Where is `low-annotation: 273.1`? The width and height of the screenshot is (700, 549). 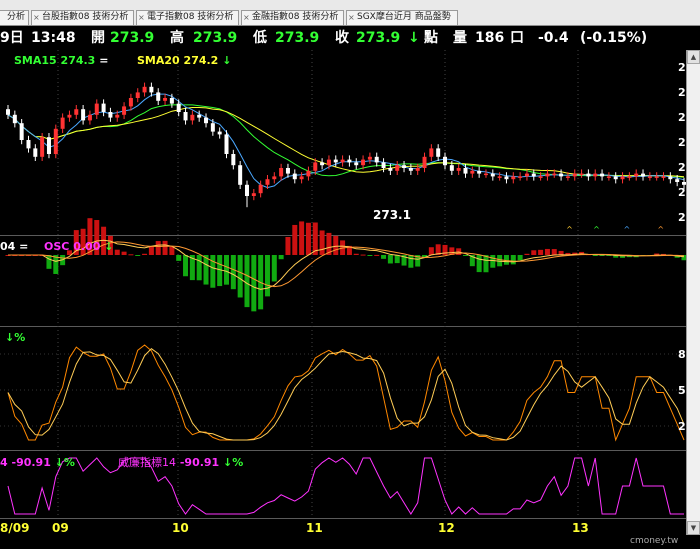
low-annotation: 273.1 is located at coordinates (392, 215).